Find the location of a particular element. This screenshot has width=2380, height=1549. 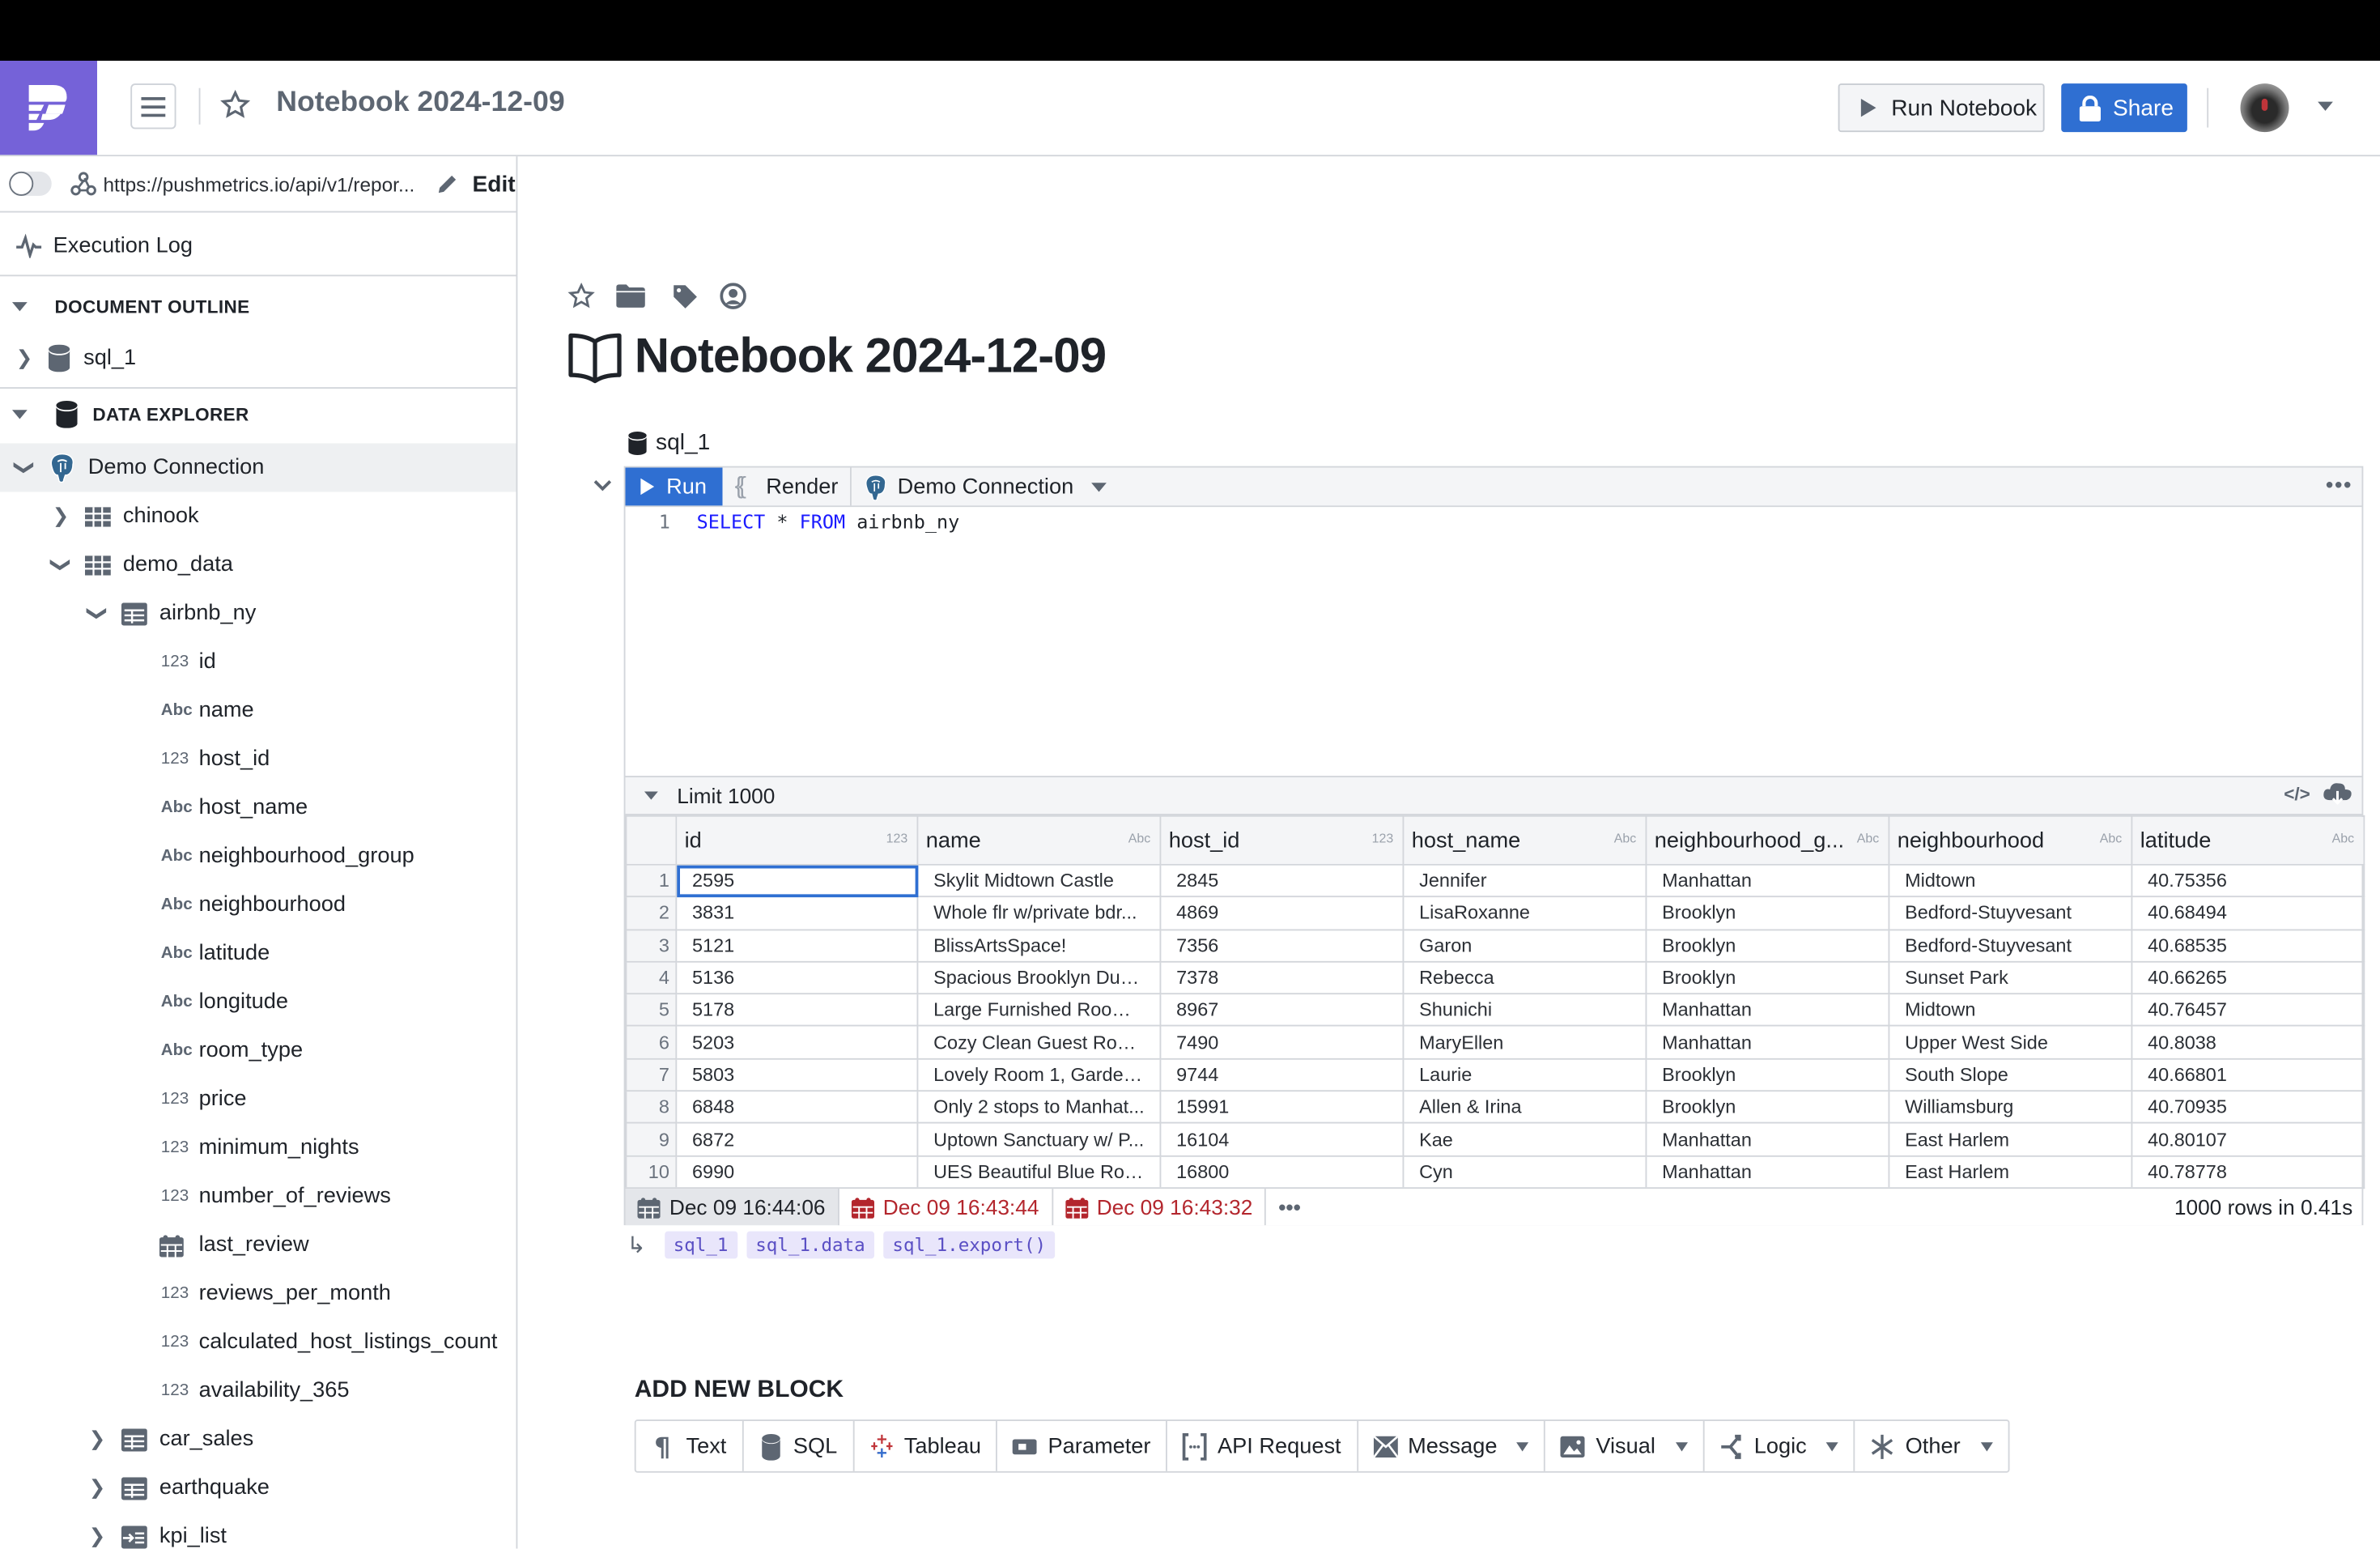

cloud-download-icon is located at coordinates (2338, 794).